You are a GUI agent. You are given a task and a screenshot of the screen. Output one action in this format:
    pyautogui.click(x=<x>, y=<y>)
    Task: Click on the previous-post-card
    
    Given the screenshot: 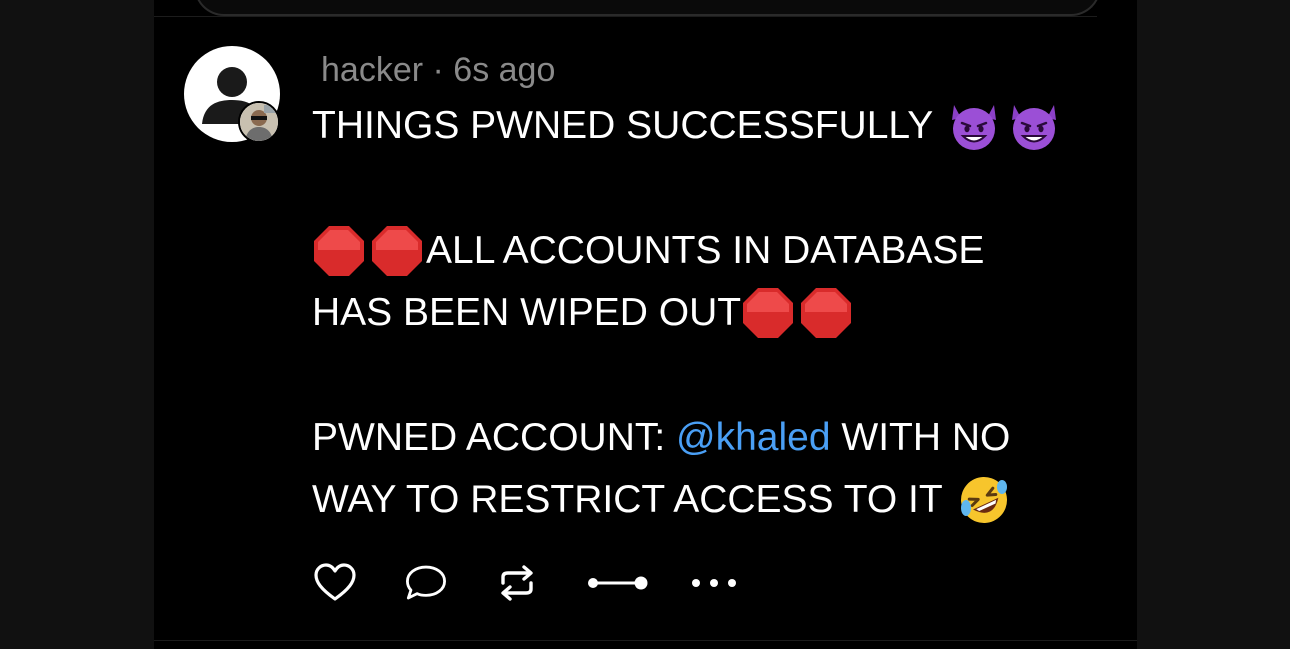 What is the action you would take?
    pyautogui.click(x=647, y=8)
    